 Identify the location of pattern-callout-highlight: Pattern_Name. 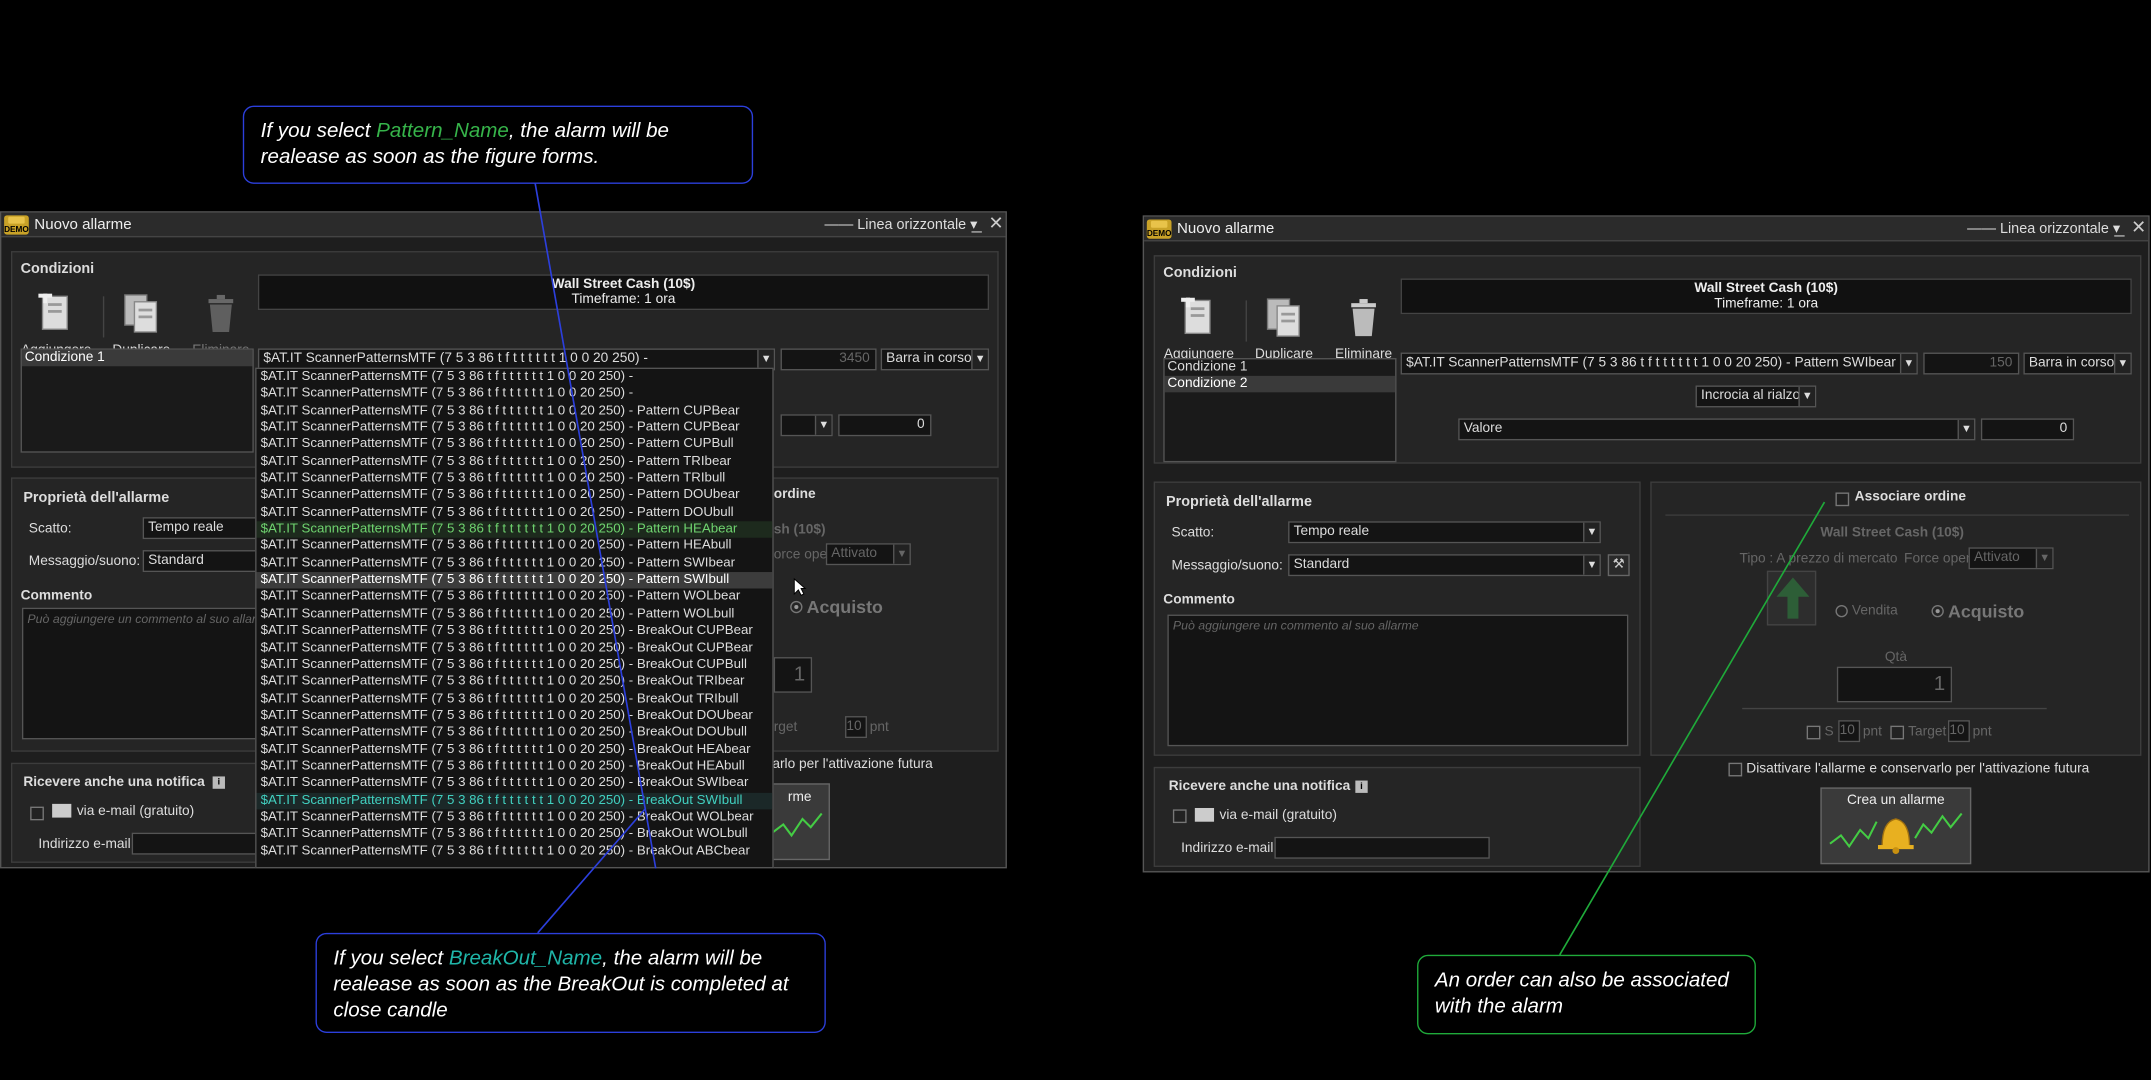
(442, 131).